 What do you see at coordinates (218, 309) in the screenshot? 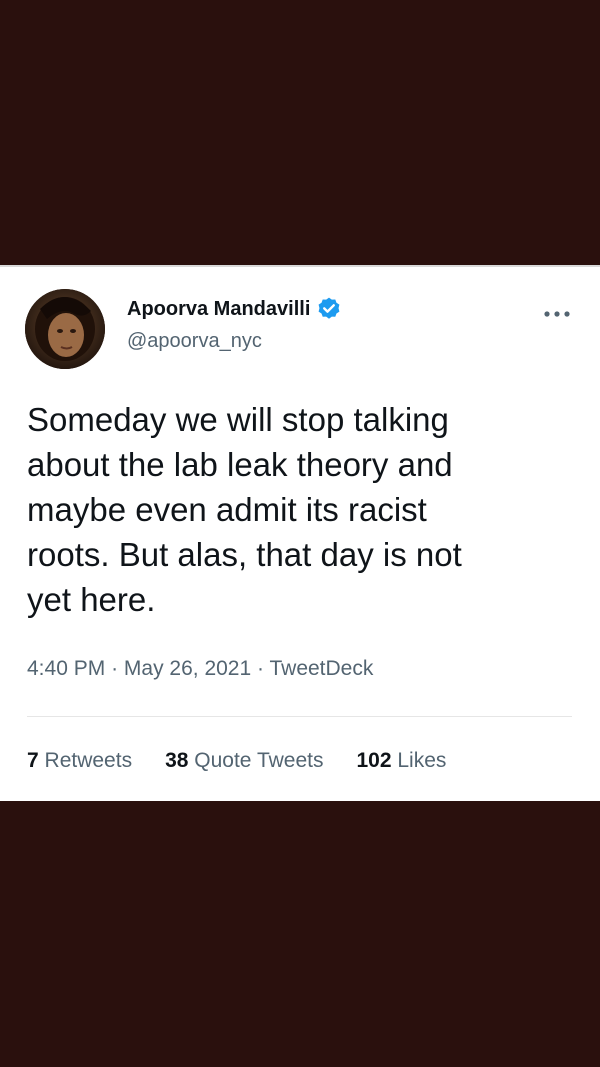
I see `display-name: Apoorva Mandavilli` at bounding box center [218, 309].